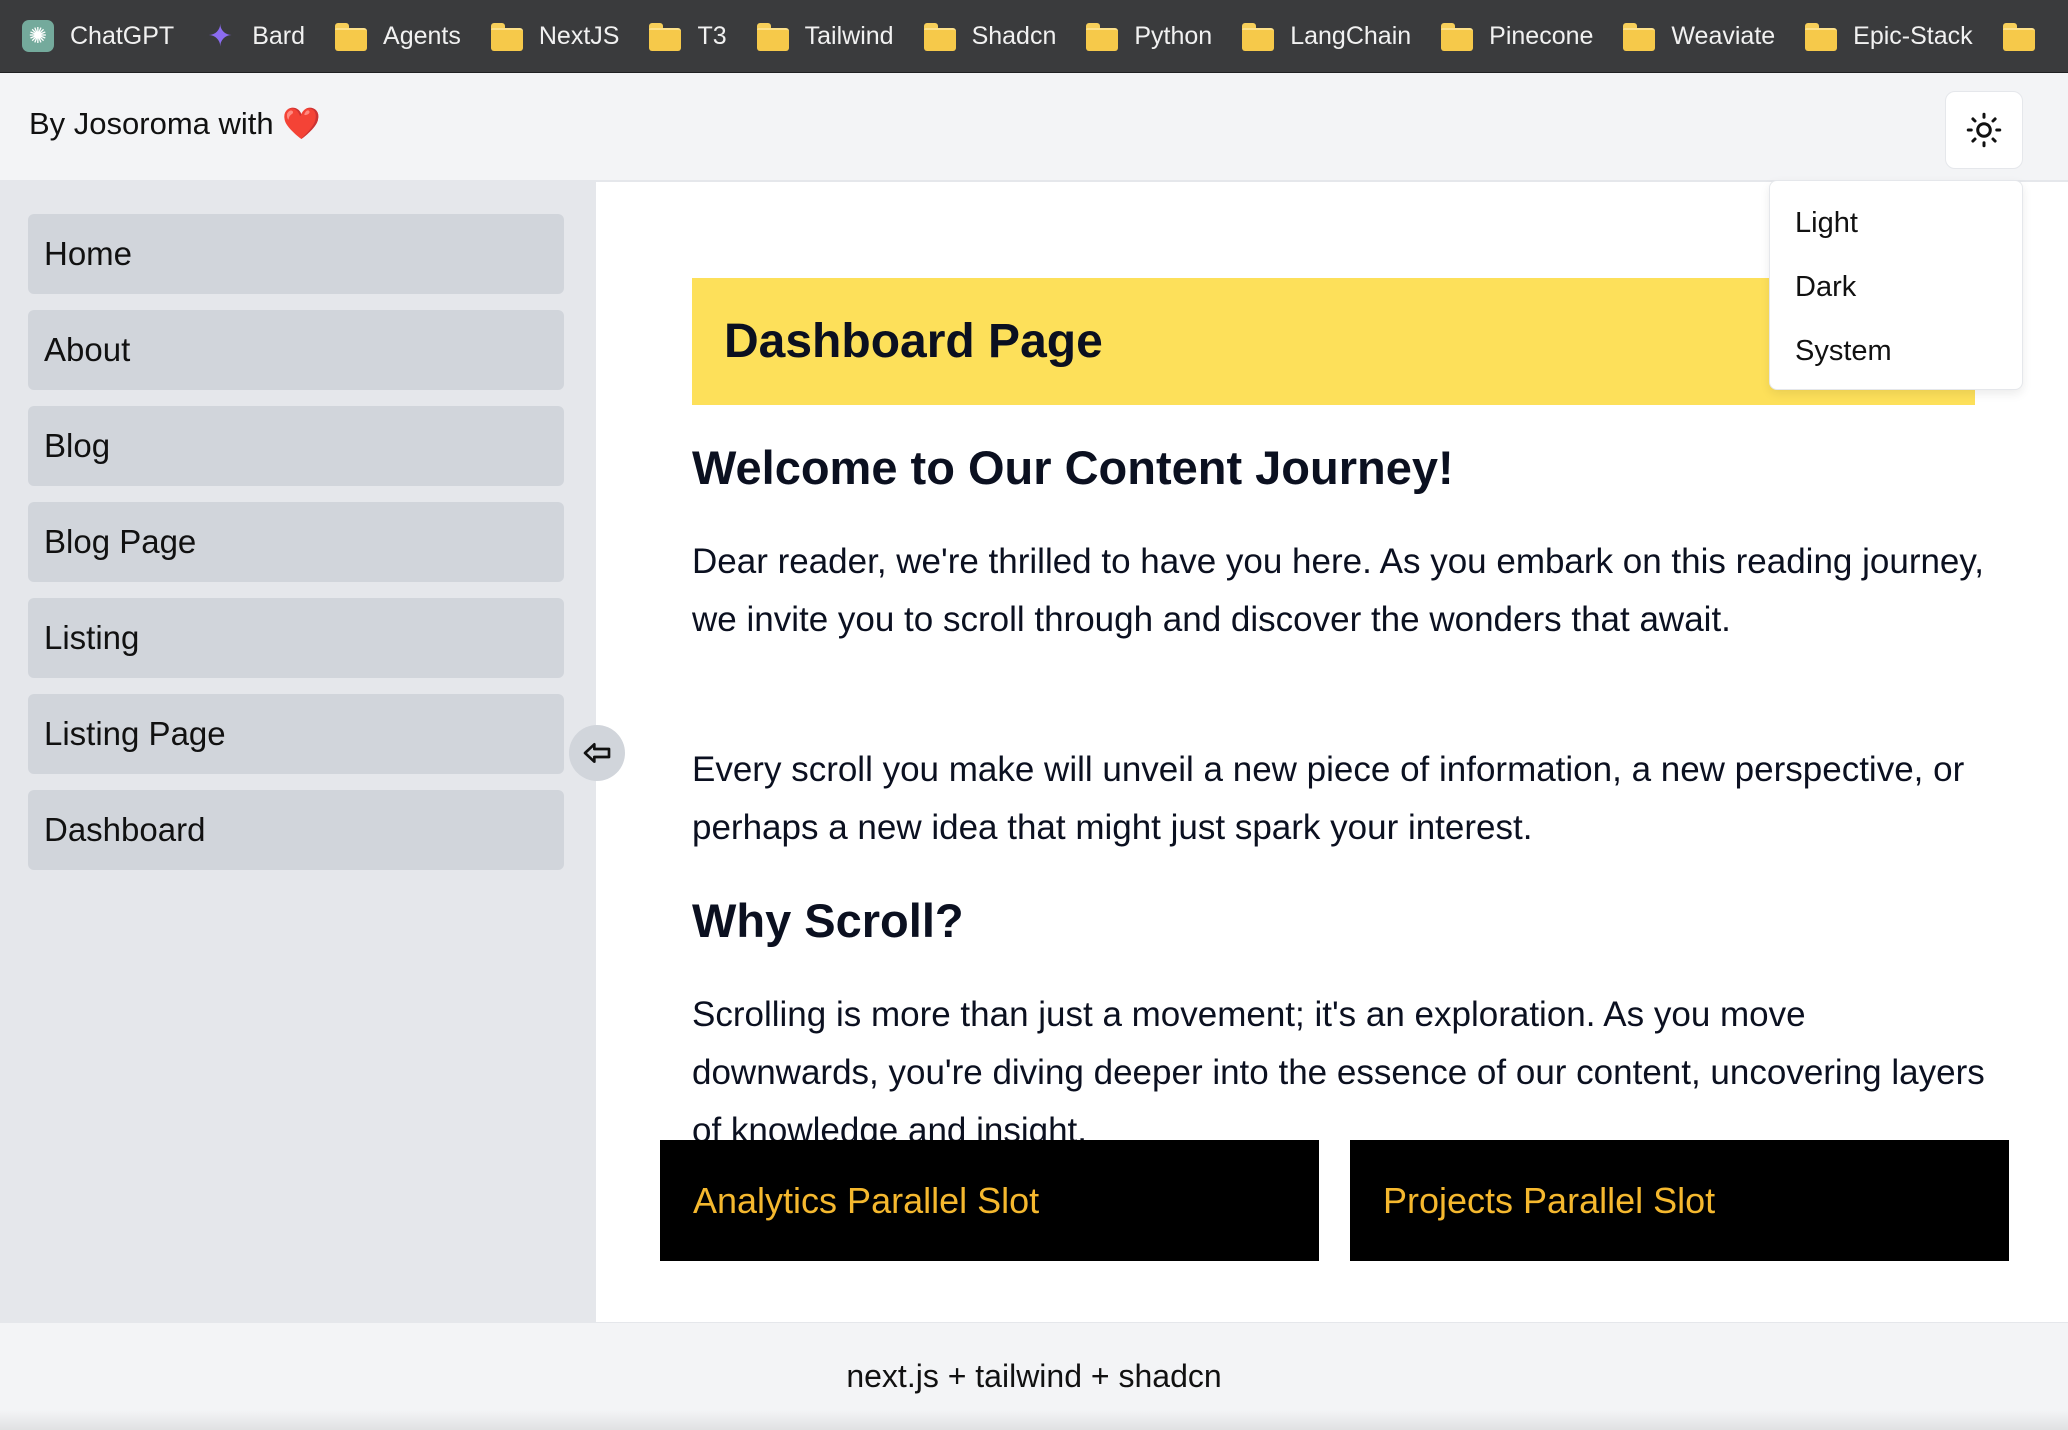 The width and height of the screenshot is (2068, 1430). I want to click on sun-icon, so click(1984, 130).